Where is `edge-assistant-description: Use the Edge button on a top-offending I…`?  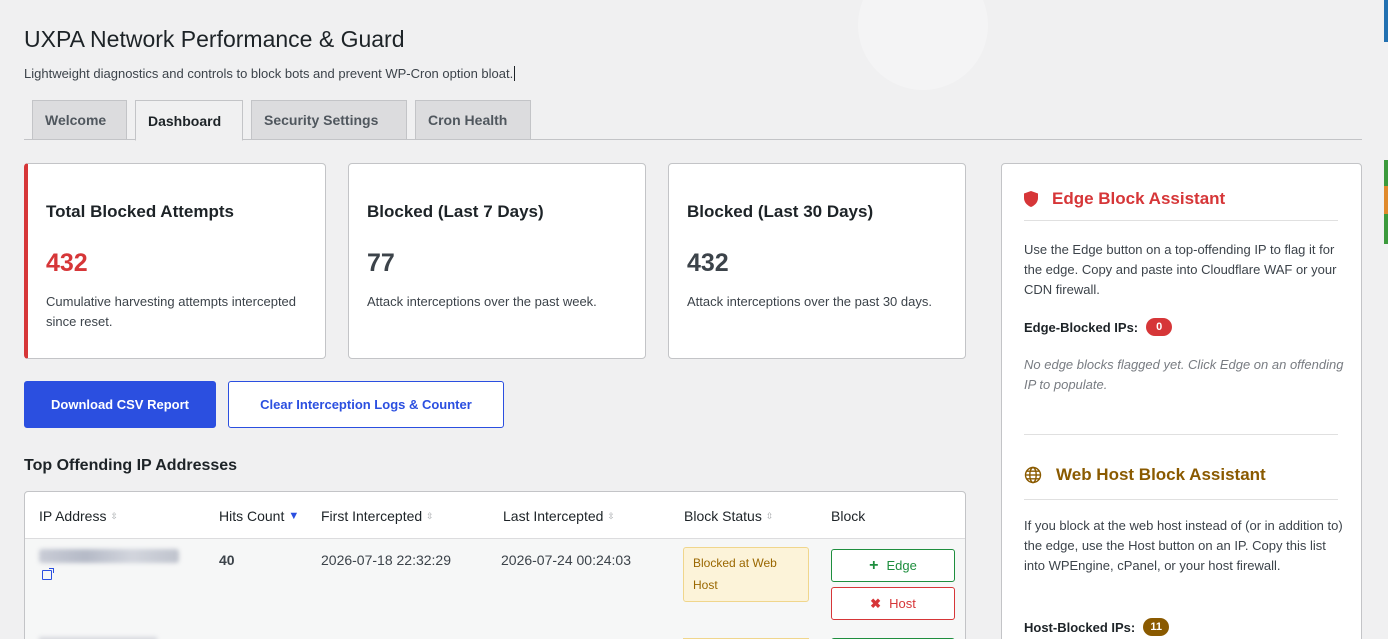 edge-assistant-description: Use the Edge button on a top-offending I… is located at coordinates (1180, 269).